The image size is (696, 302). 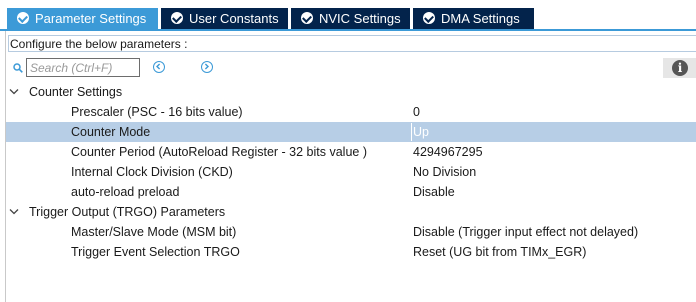 I want to click on group-counter-settings: Counter Settings, so click(x=351, y=92).